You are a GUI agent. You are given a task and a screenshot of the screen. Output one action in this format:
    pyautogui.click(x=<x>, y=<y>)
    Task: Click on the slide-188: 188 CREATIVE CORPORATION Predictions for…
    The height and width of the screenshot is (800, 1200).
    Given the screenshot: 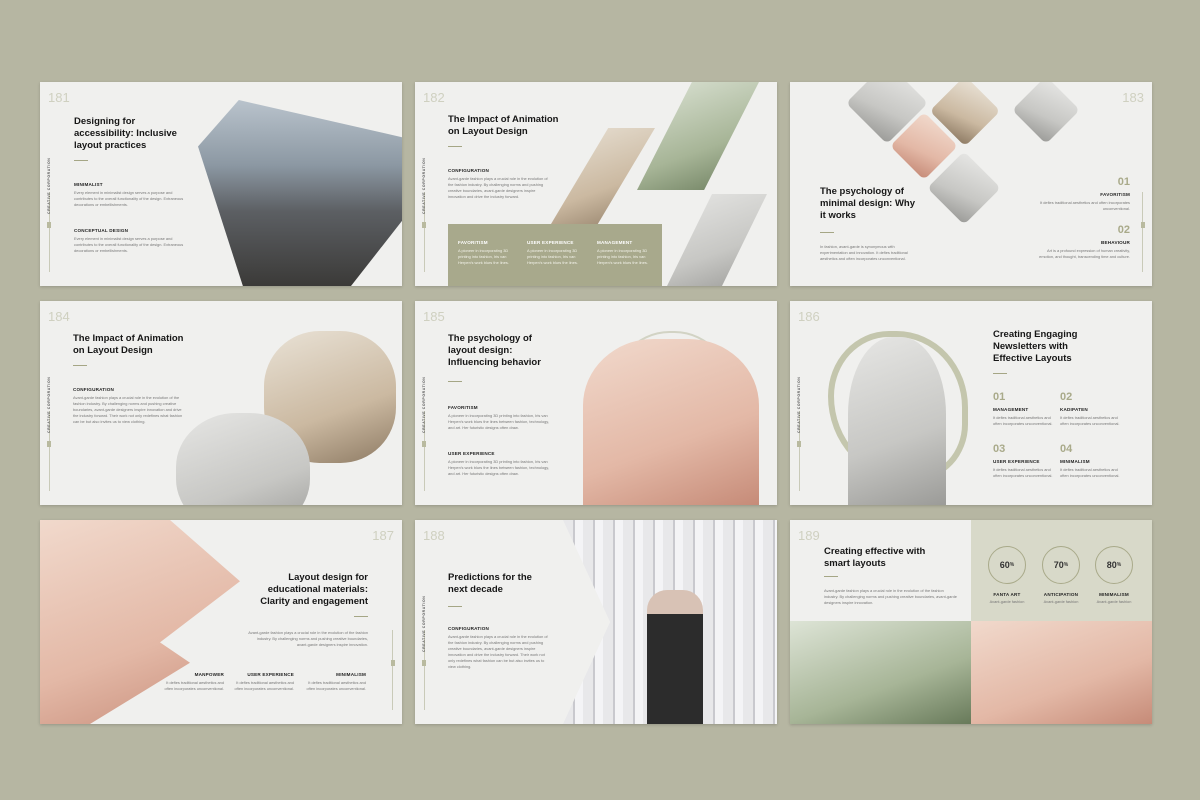 What is the action you would take?
    pyautogui.click(x=596, y=622)
    